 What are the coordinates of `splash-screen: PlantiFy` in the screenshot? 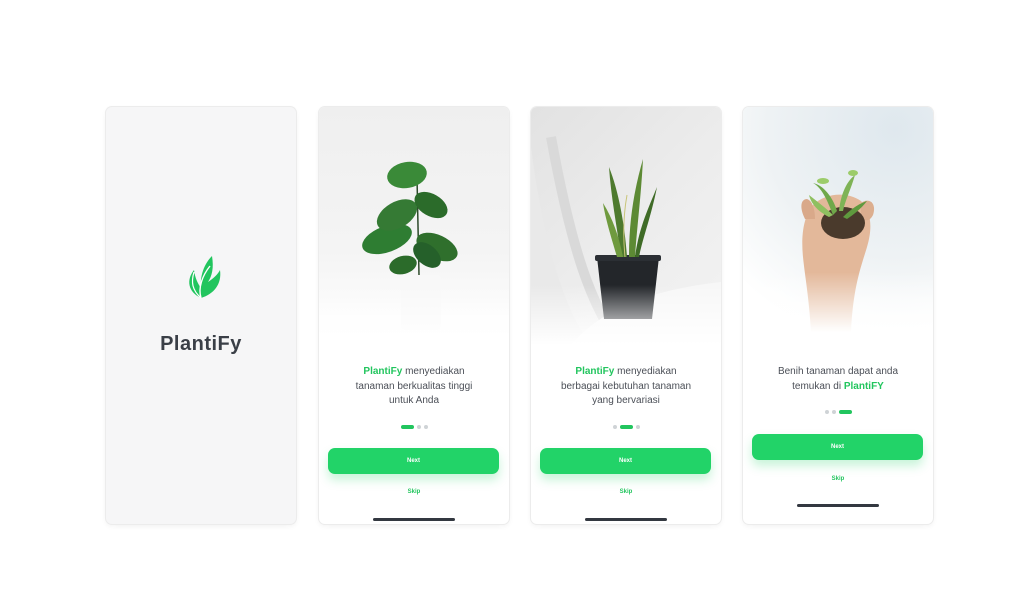 It's located at (201, 315).